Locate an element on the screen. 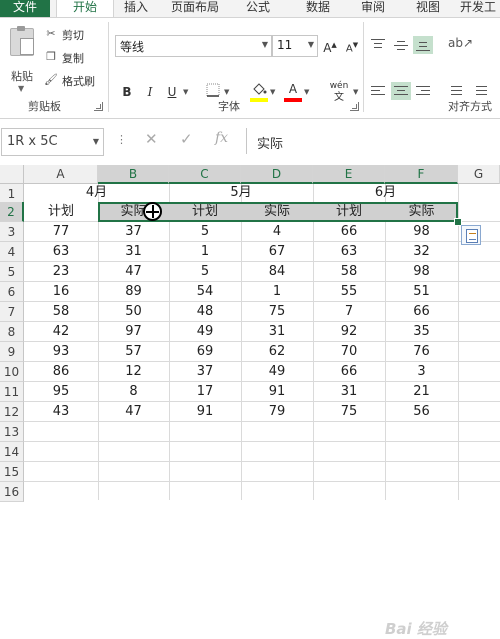 The image size is (500, 639). cell-f8: 35 is located at coordinates (421, 332).